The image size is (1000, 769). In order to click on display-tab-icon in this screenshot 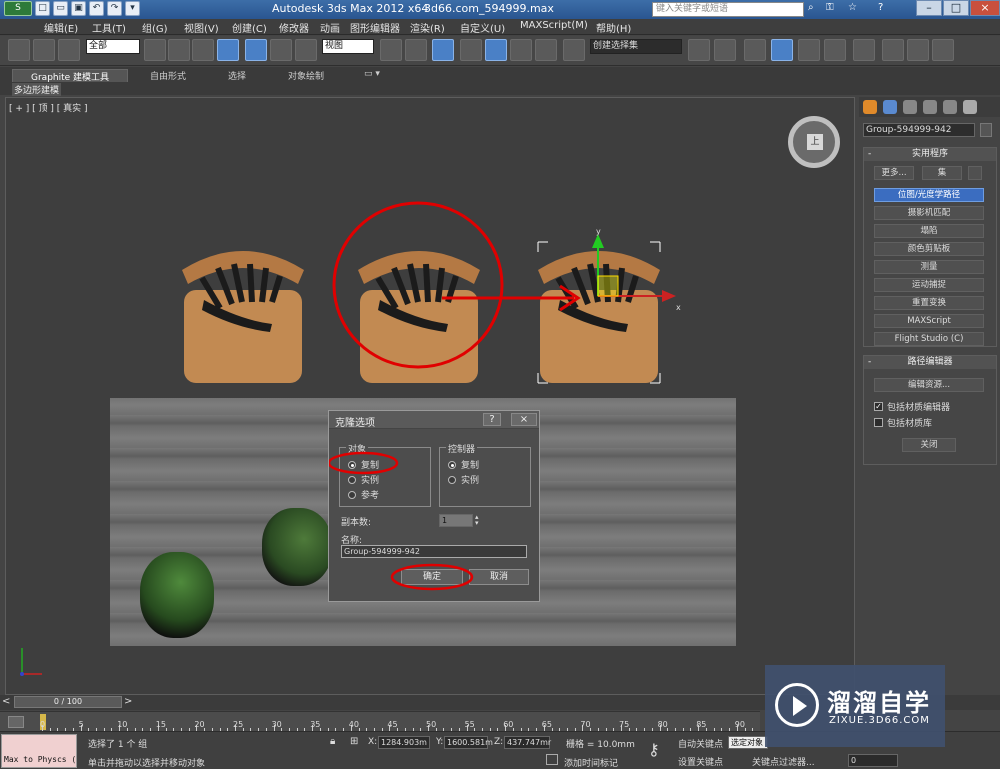, I will do `click(950, 107)`.